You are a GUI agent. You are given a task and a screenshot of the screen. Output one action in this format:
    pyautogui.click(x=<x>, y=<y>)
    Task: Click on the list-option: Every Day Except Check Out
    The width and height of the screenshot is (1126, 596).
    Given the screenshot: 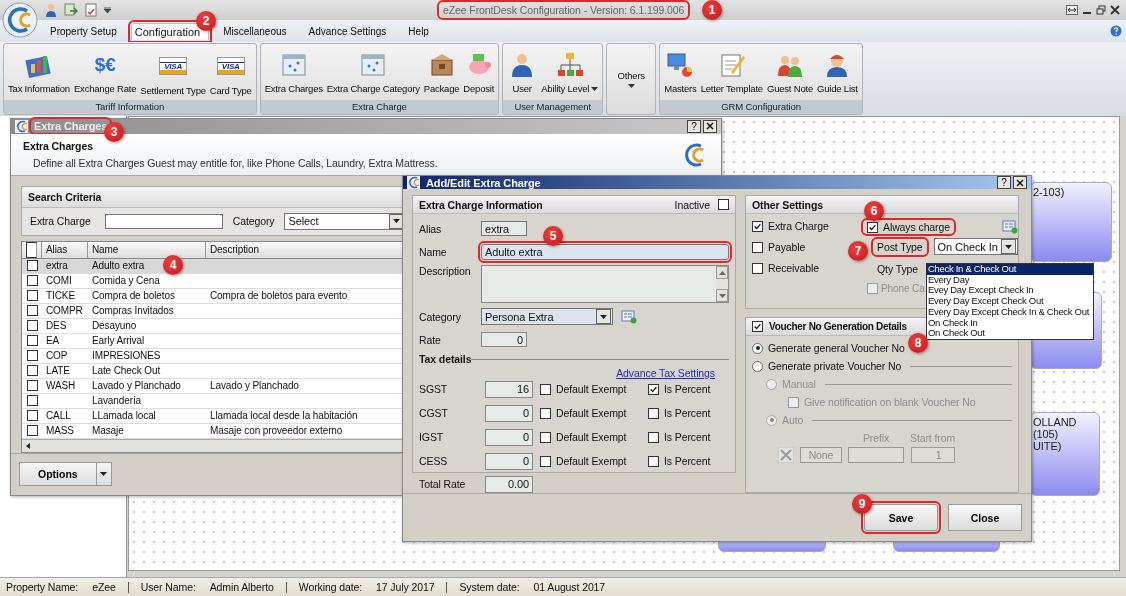 What is the action you would take?
    pyautogui.click(x=1010, y=301)
    